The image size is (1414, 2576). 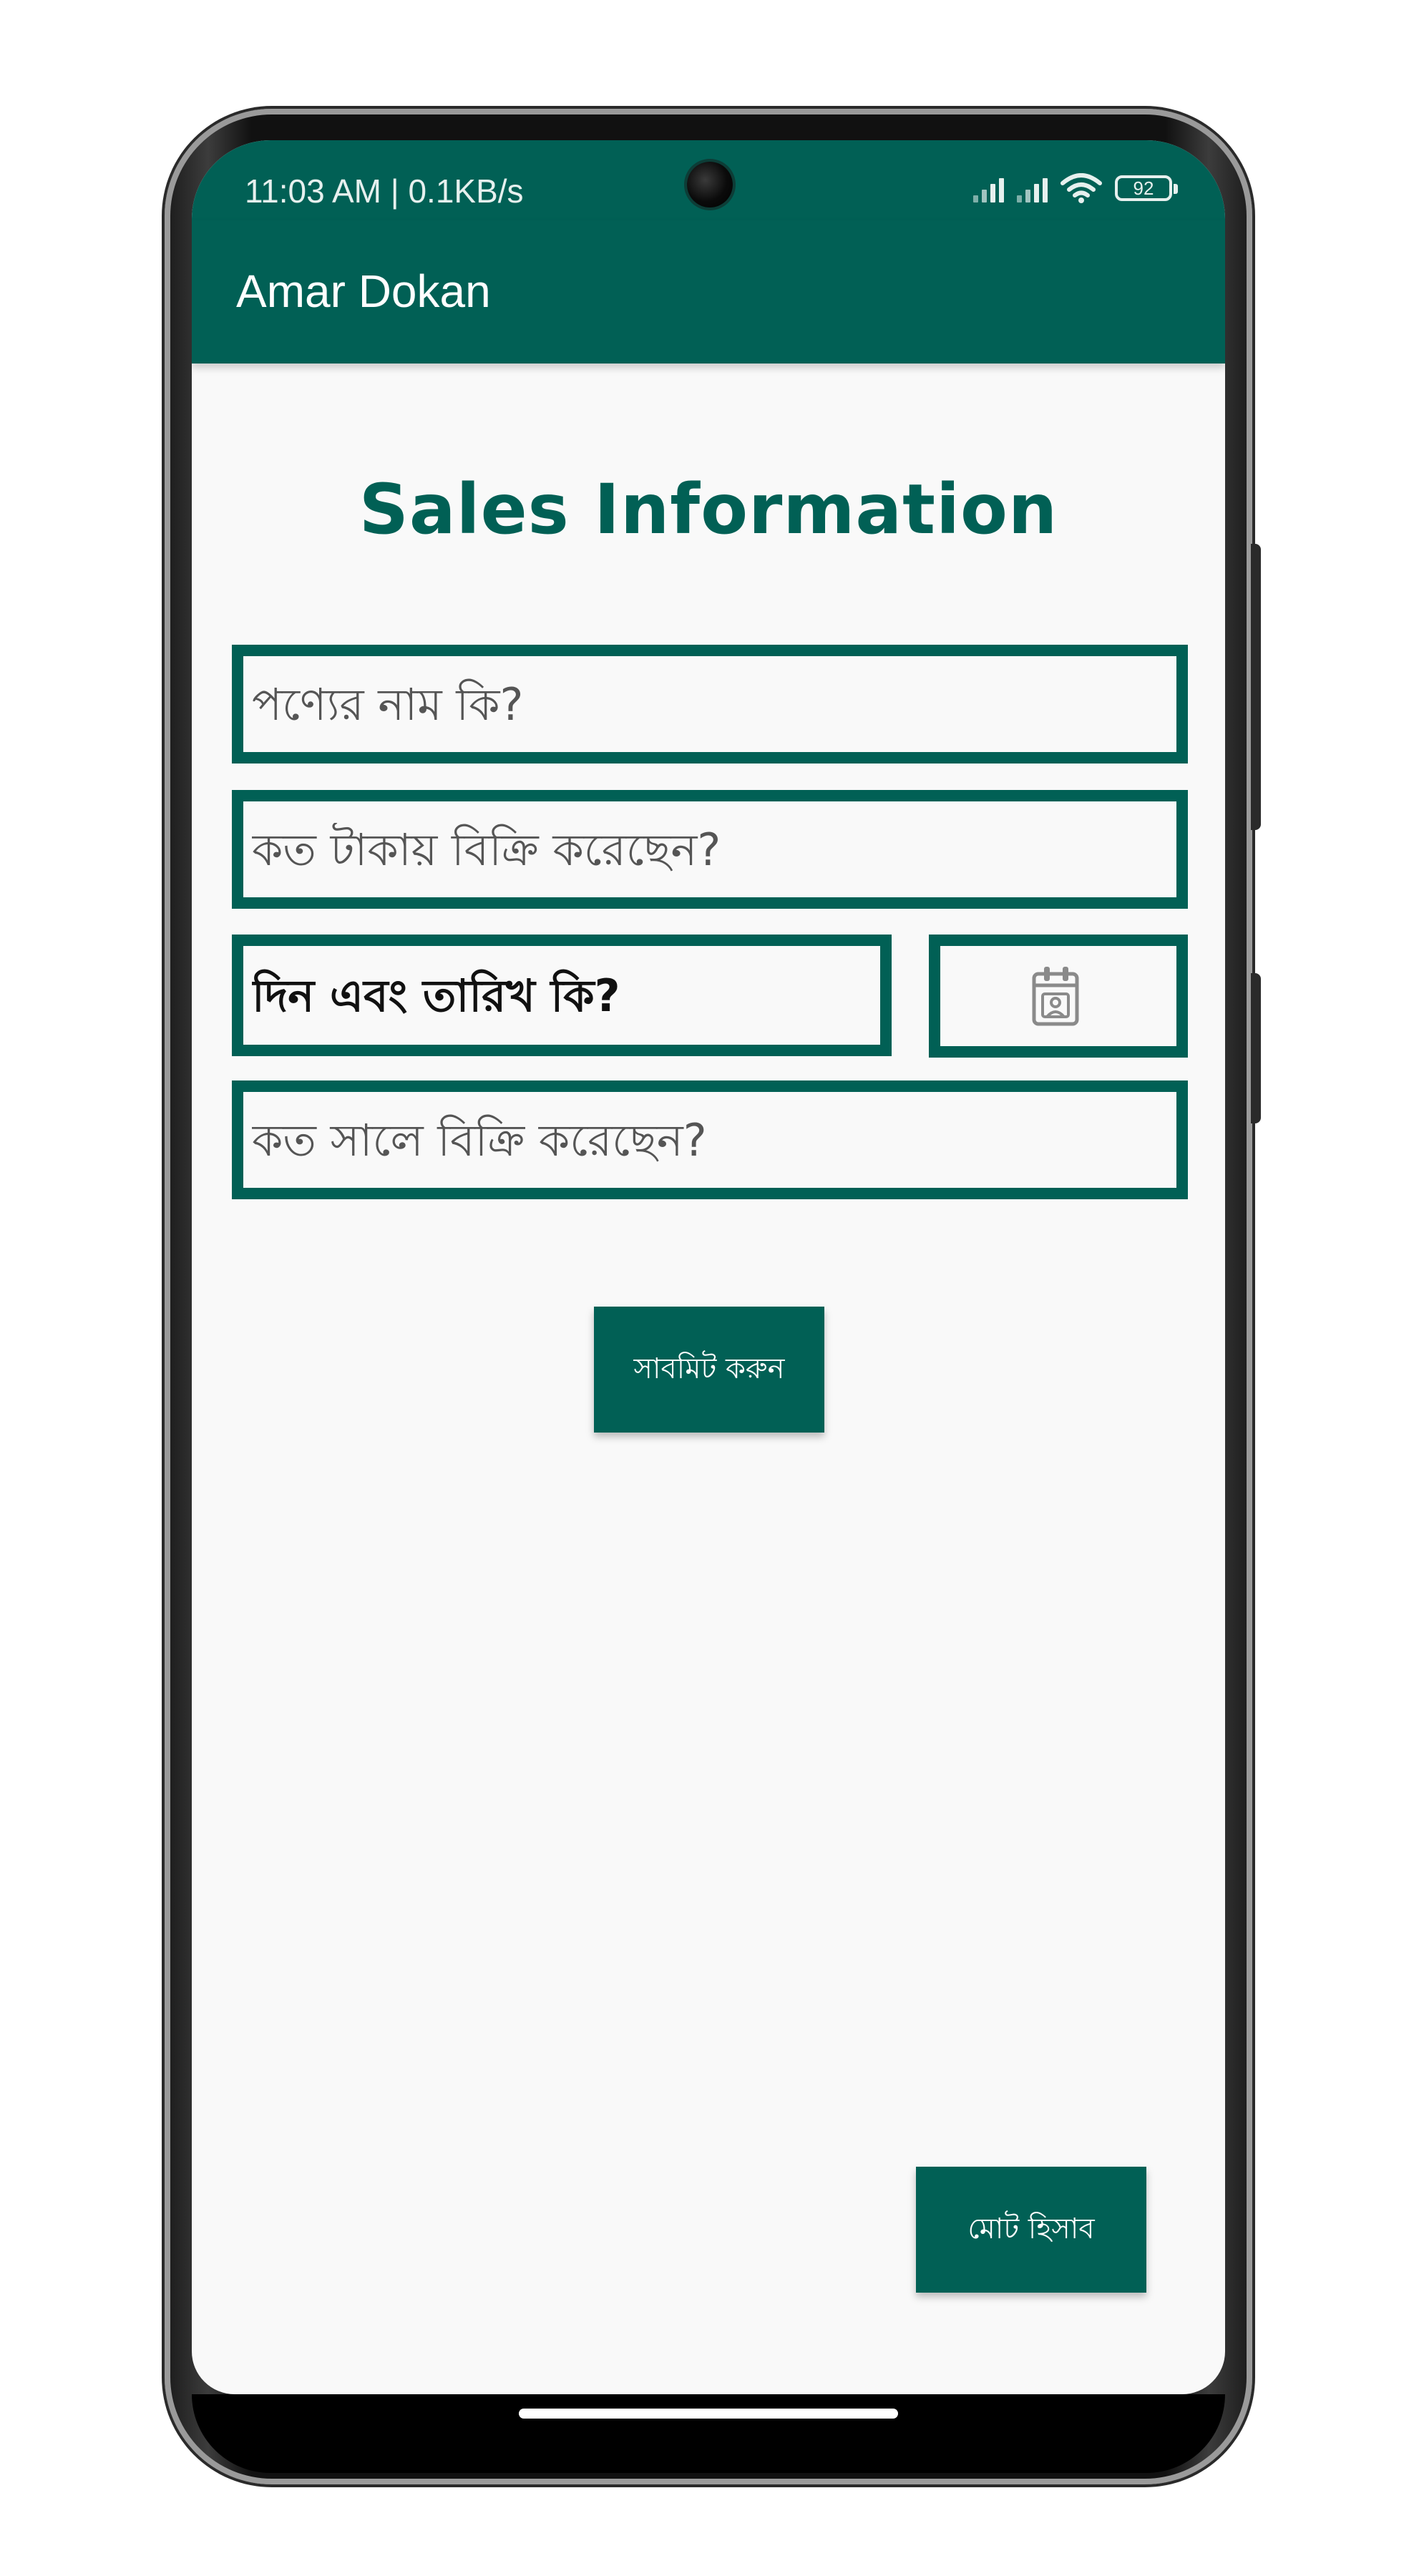 I want to click on front-camera, so click(x=710, y=185).